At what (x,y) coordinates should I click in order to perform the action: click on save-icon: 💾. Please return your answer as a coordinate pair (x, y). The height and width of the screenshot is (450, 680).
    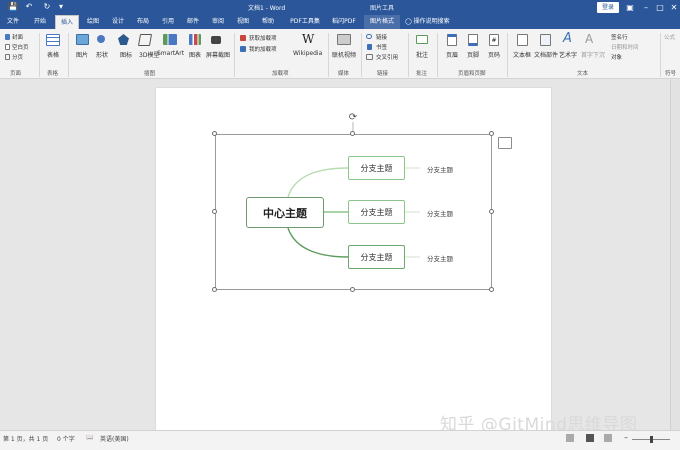
    Looking at the image, I should click on (13, 7).